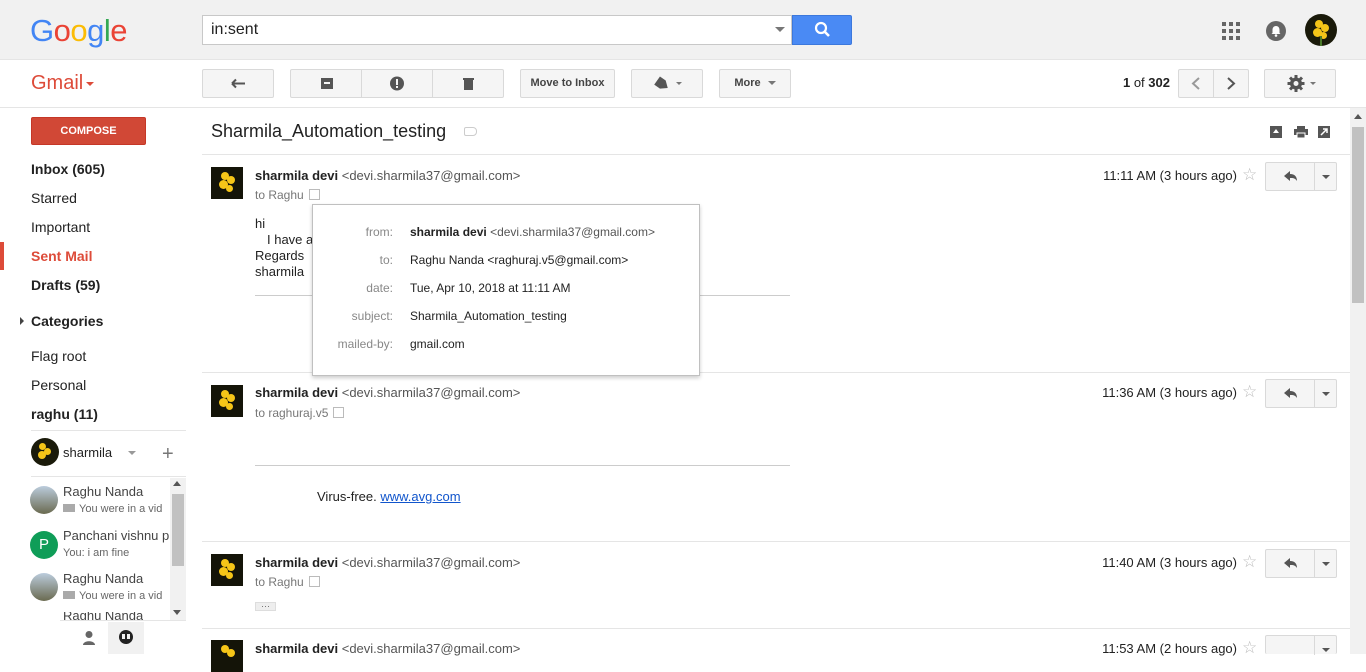  What do you see at coordinates (1170, 175) in the screenshot?
I see `message-time: 11:11 AM (3 hours ago)` at bounding box center [1170, 175].